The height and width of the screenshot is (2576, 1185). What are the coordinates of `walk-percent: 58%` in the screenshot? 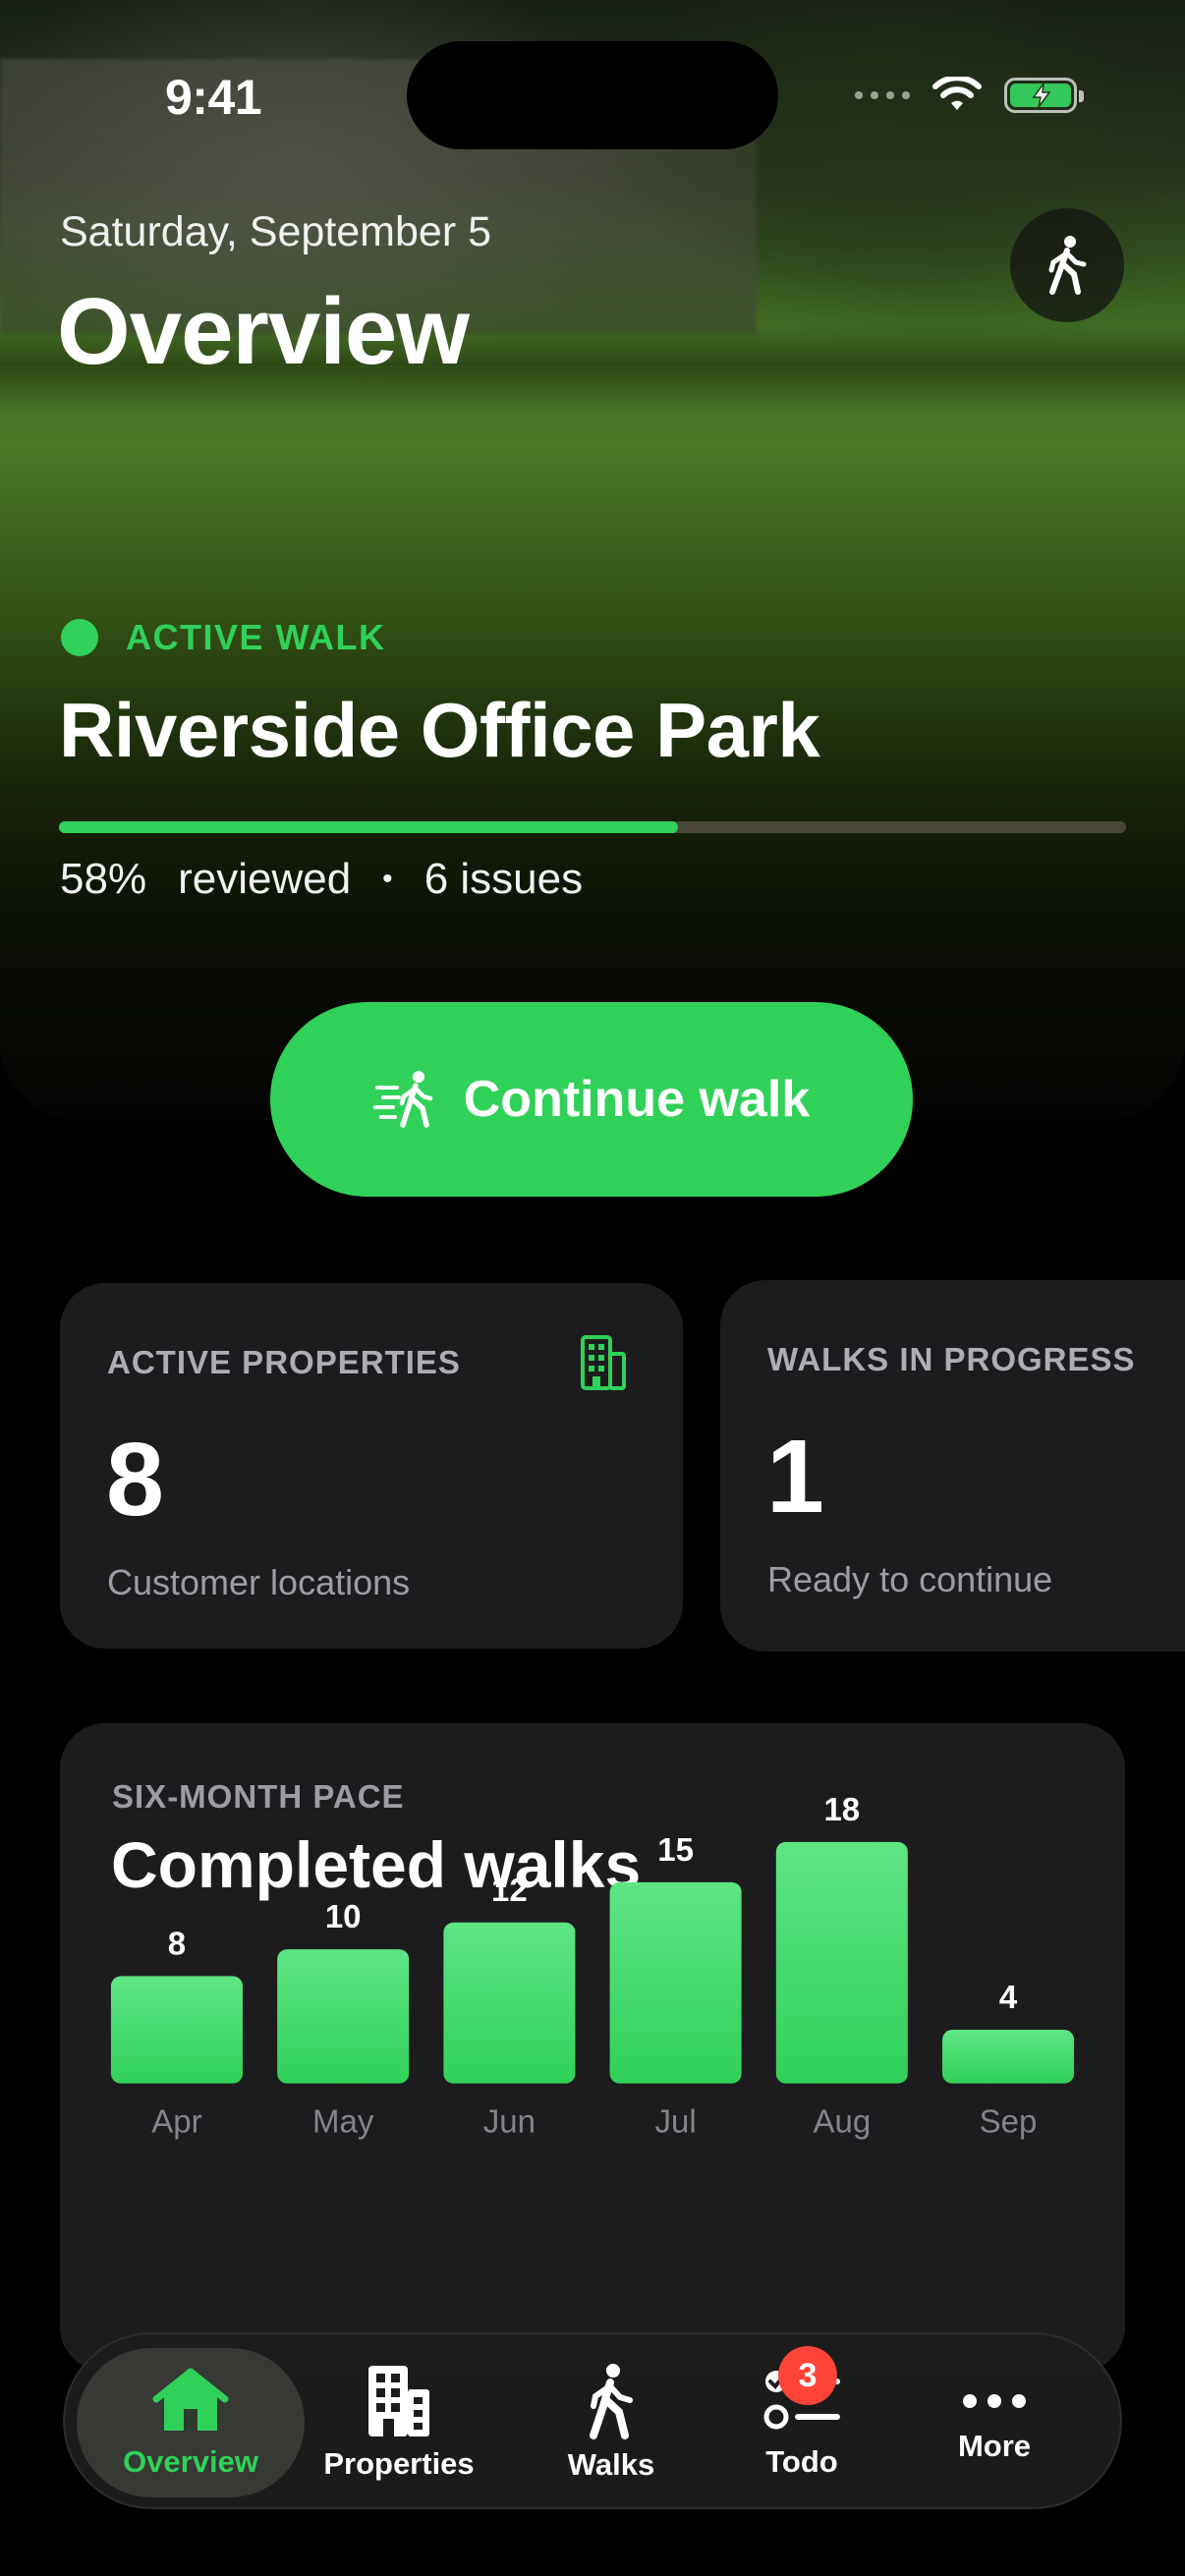 It's located at (104, 879).